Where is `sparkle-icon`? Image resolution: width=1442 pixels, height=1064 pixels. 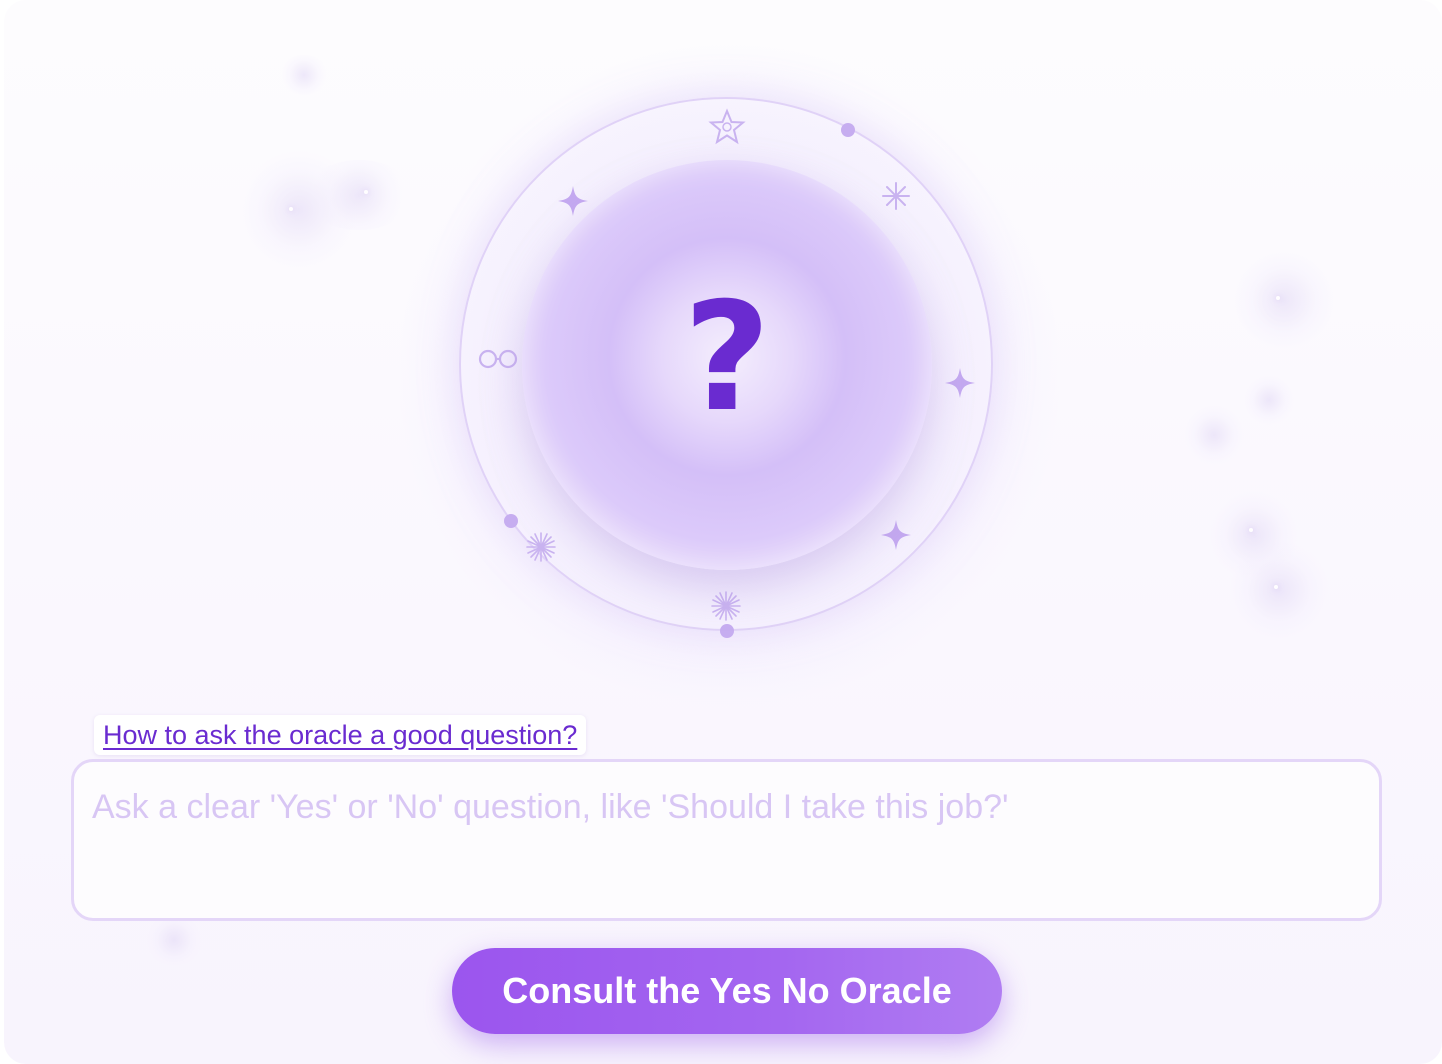
sparkle-icon is located at coordinates (960, 383).